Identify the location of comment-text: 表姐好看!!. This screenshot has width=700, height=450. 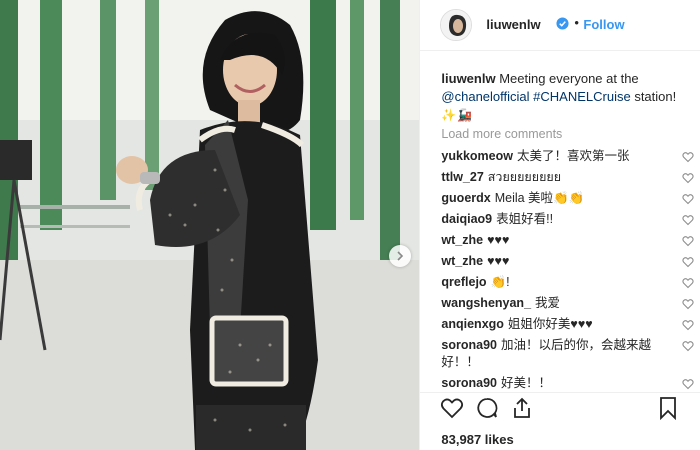
(525, 219).